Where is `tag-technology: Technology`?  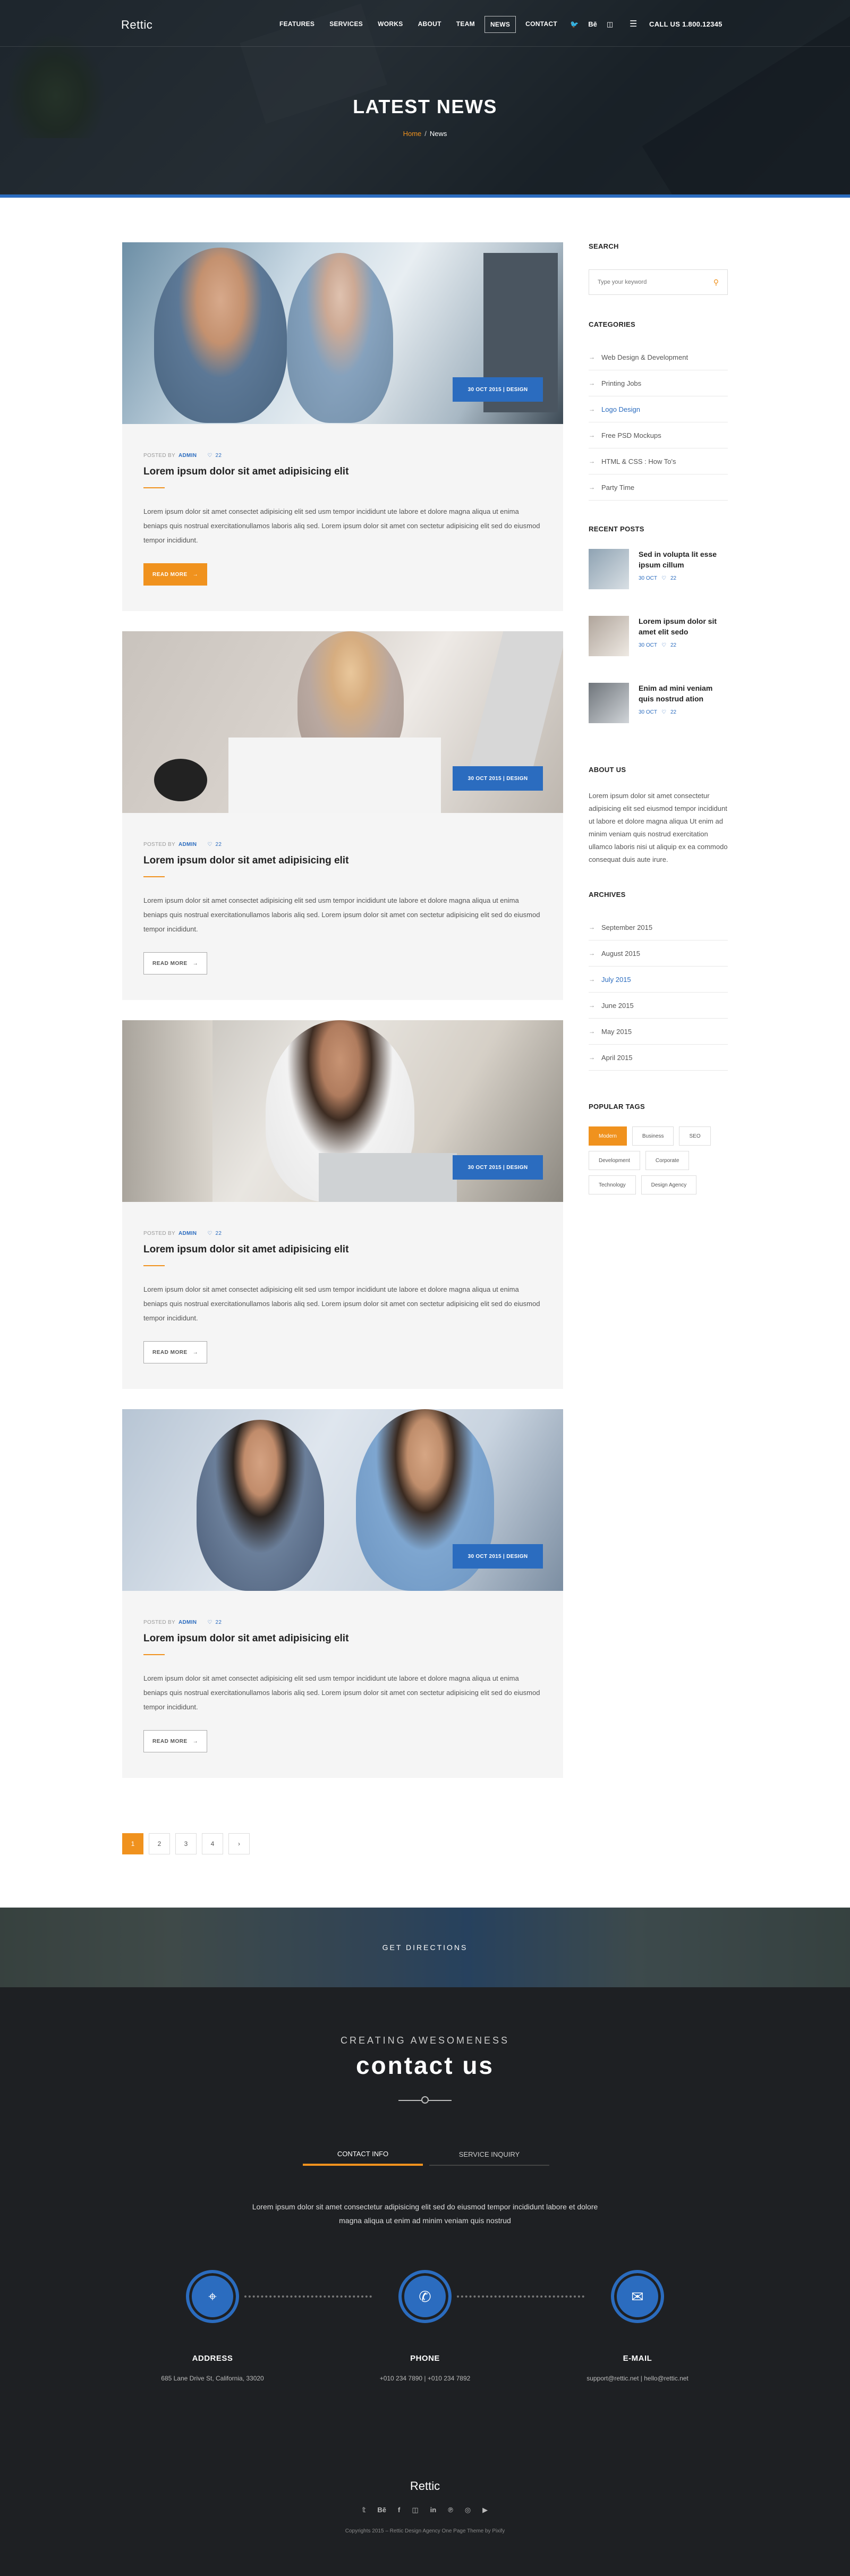 tag-technology: Technology is located at coordinates (612, 1184).